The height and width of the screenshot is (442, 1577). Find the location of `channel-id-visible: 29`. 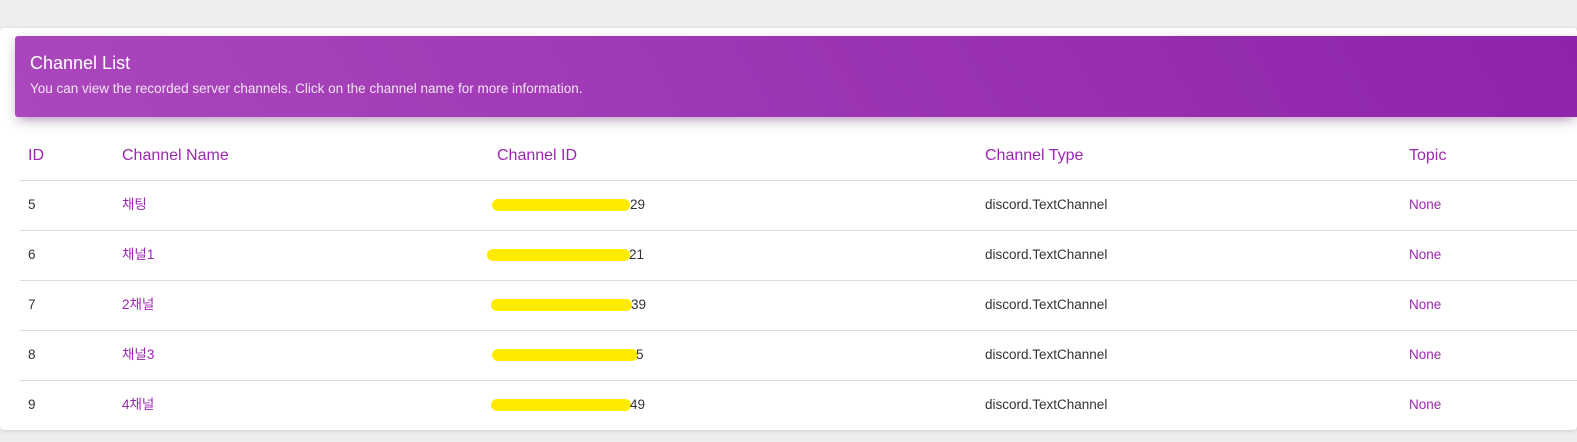

channel-id-visible: 29 is located at coordinates (638, 204).